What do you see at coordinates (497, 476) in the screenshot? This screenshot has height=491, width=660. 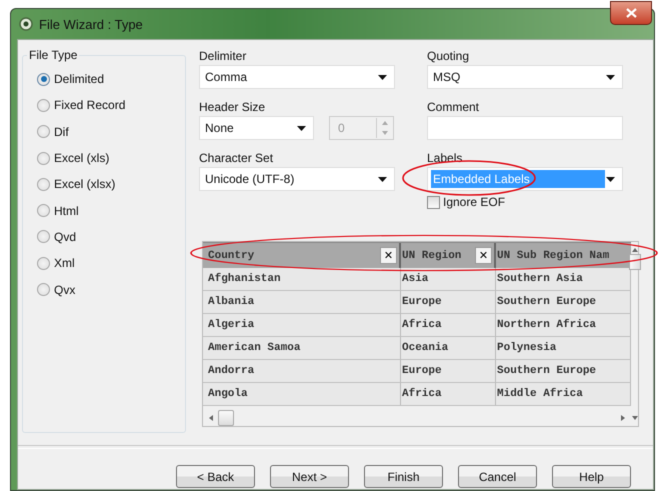 I see `wizard-button: Cancel` at bounding box center [497, 476].